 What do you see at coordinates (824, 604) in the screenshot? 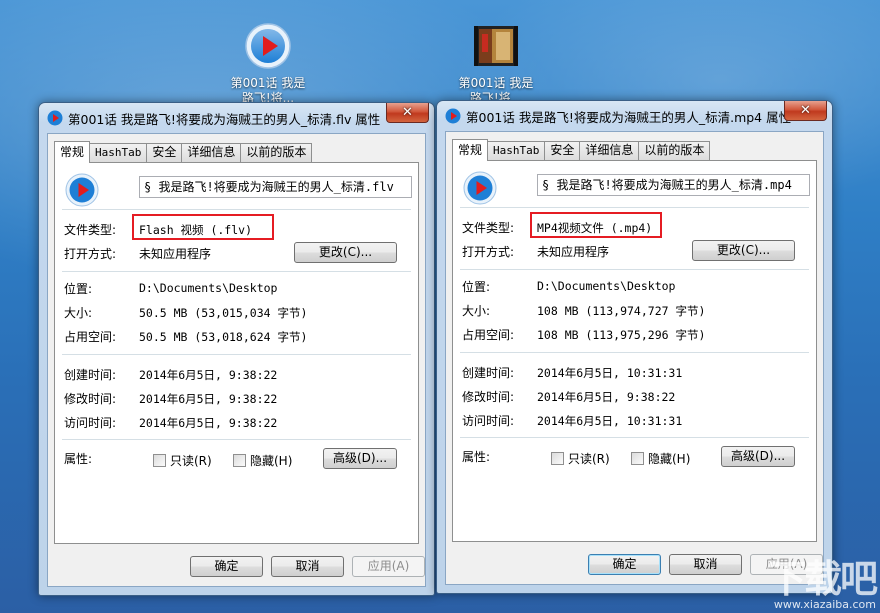
I see `watermark-url: www.xiazaiba.com` at bounding box center [824, 604].